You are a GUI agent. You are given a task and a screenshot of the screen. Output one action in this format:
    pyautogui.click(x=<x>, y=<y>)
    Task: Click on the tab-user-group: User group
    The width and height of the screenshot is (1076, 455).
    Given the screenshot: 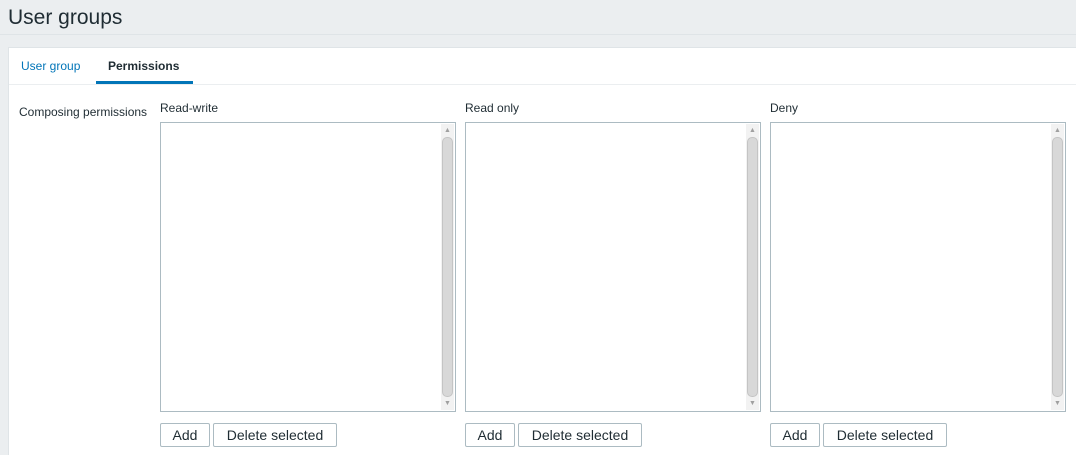 What is the action you would take?
    pyautogui.click(x=50, y=66)
    